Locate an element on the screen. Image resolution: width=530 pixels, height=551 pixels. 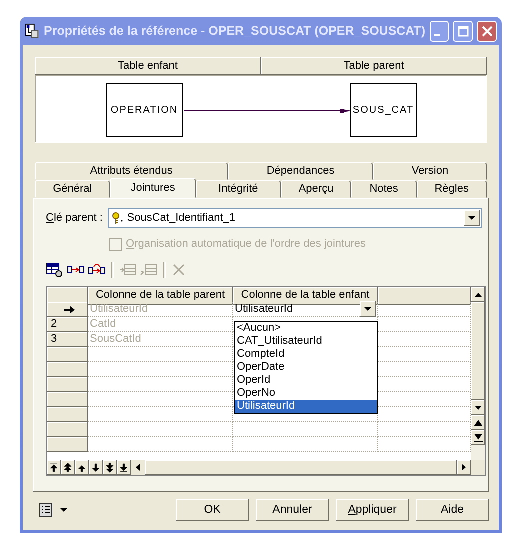
tab: Aperçu is located at coordinates (316, 189).